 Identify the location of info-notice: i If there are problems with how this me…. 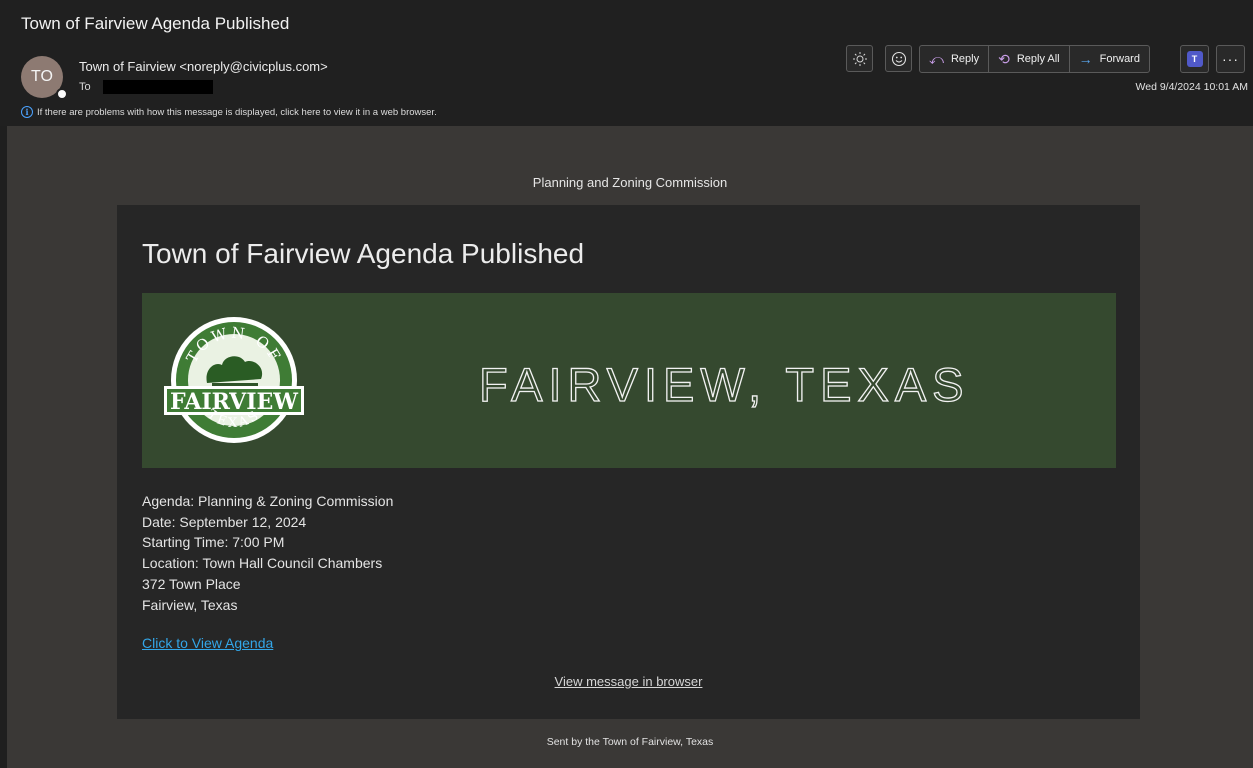
(229, 112).